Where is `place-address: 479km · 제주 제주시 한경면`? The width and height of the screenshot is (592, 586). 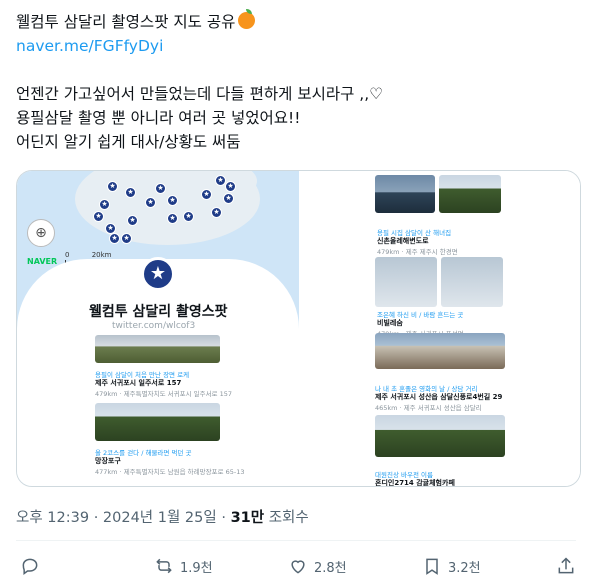
place-address: 479km · 제주 제주시 한경면 is located at coordinates (417, 252).